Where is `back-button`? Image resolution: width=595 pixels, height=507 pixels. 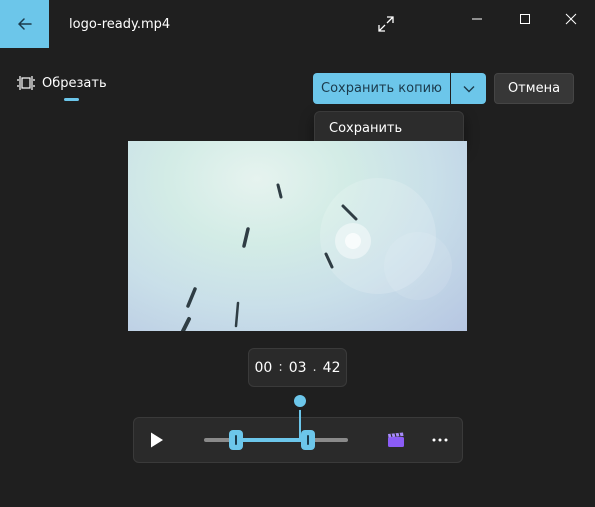
back-button is located at coordinates (24, 24).